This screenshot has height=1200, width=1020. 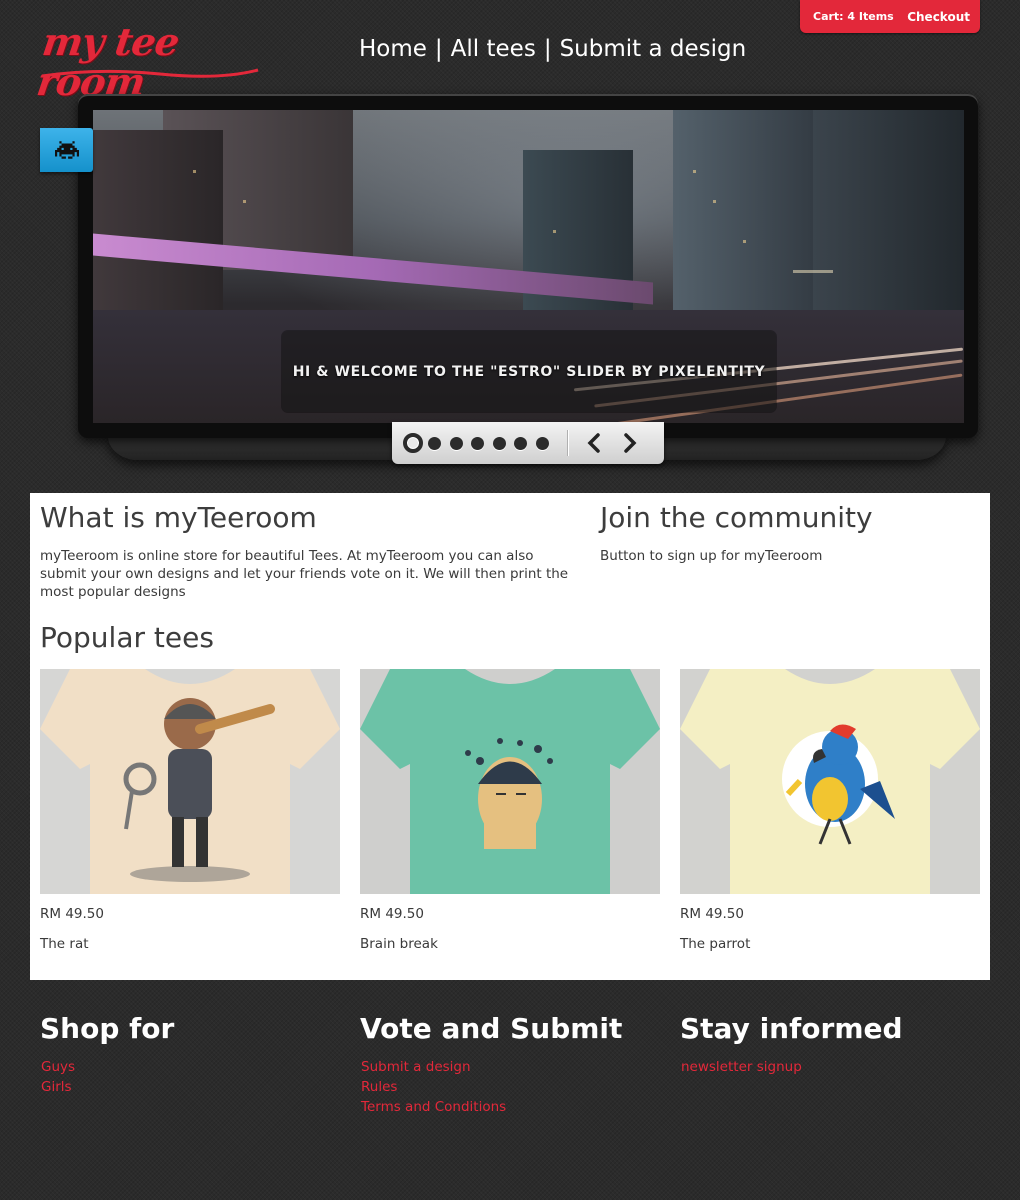 What do you see at coordinates (853, 16) in the screenshot?
I see `cart-count: Cart: 4 Items` at bounding box center [853, 16].